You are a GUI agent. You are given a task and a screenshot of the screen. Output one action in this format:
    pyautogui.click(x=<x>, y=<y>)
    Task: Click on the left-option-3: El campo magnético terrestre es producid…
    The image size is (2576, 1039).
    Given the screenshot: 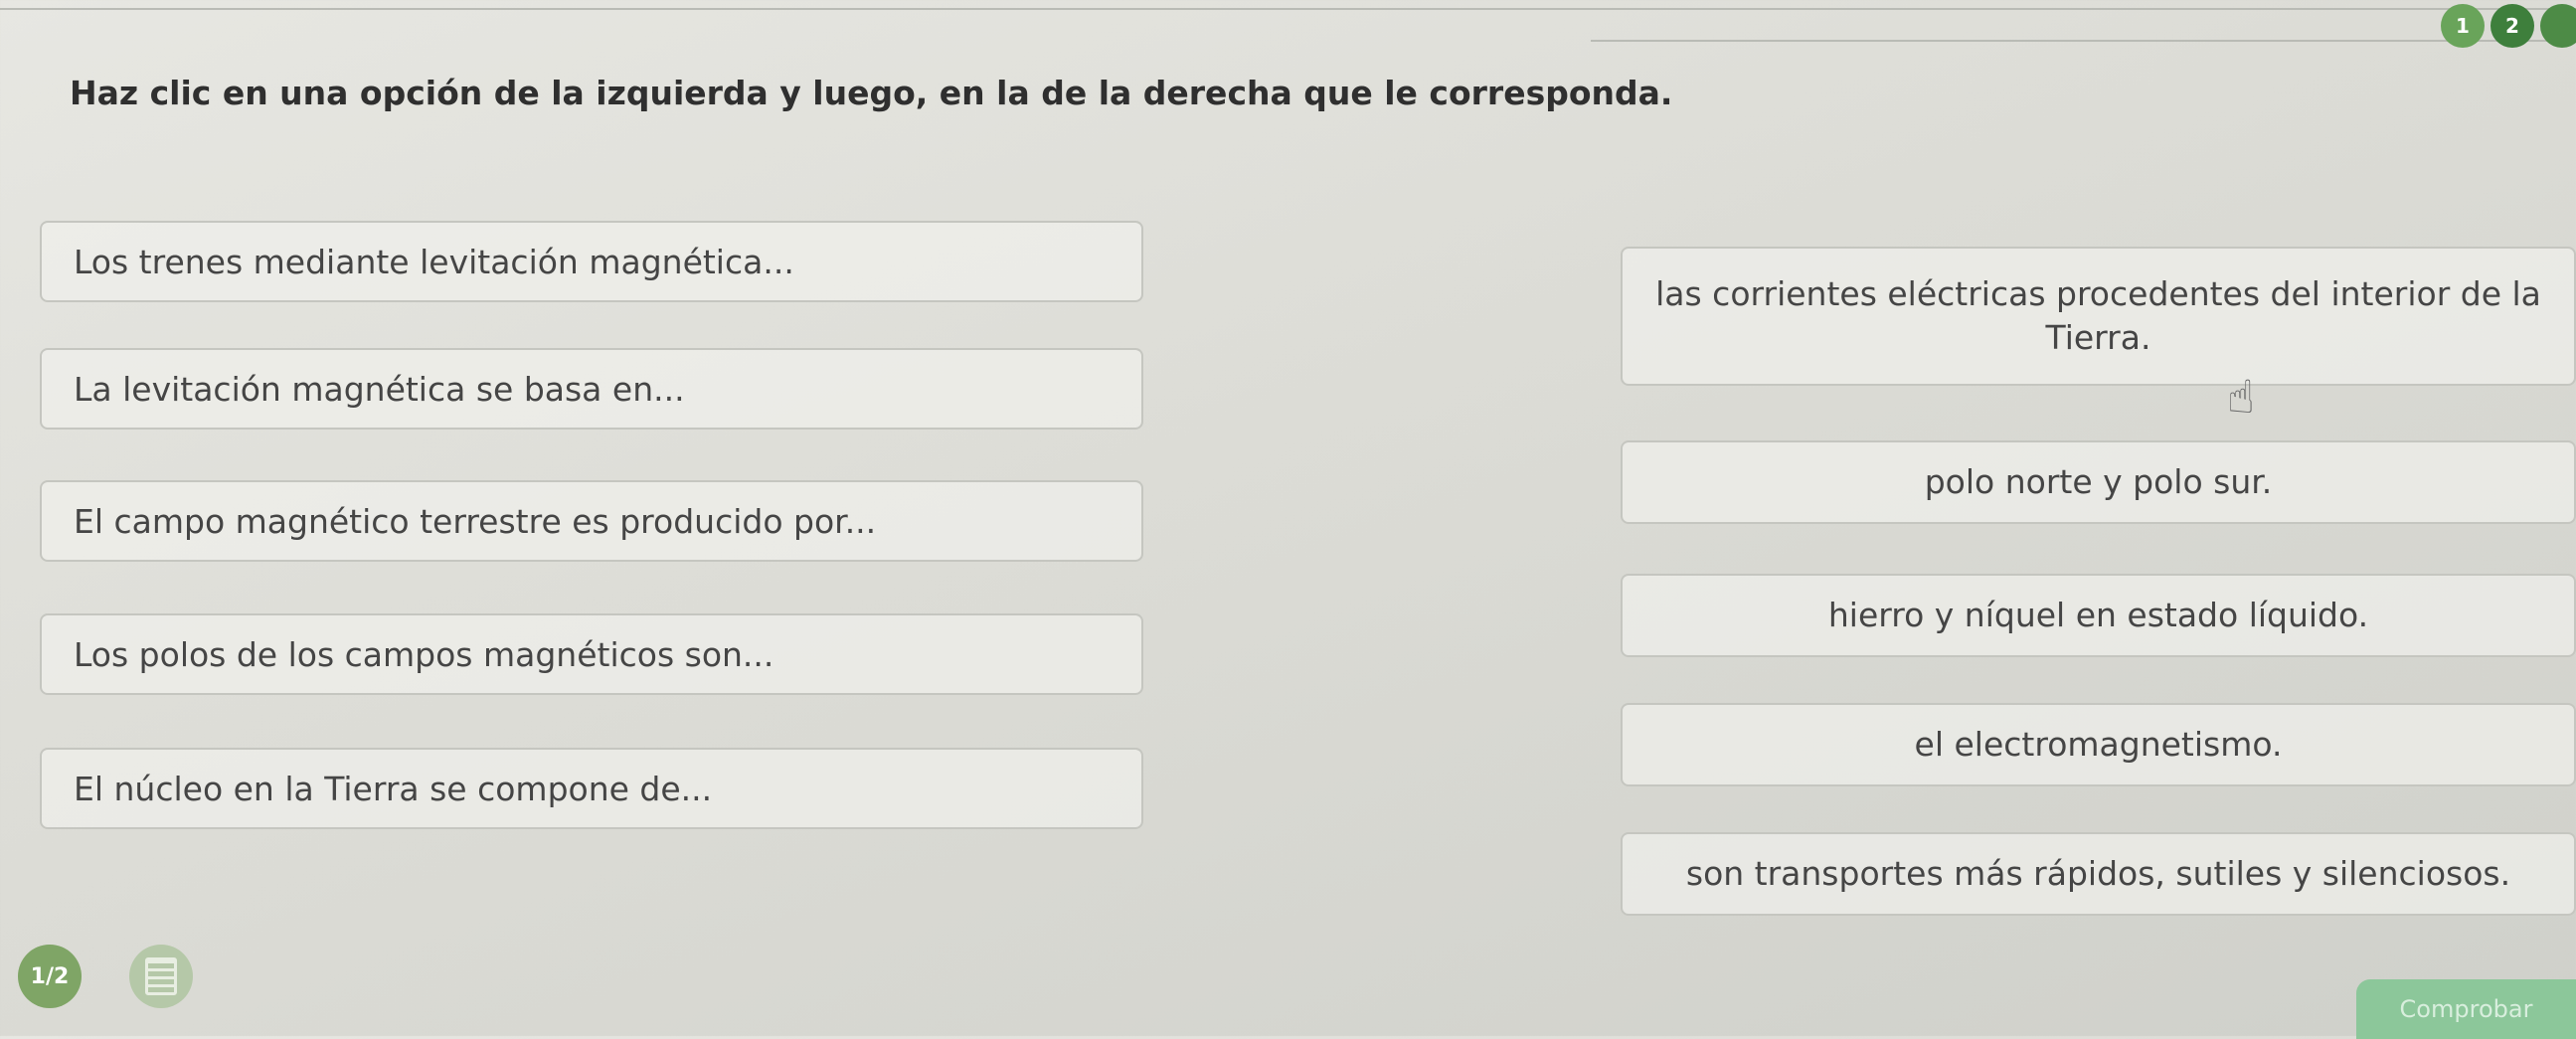 What is the action you would take?
    pyautogui.click(x=591, y=521)
    